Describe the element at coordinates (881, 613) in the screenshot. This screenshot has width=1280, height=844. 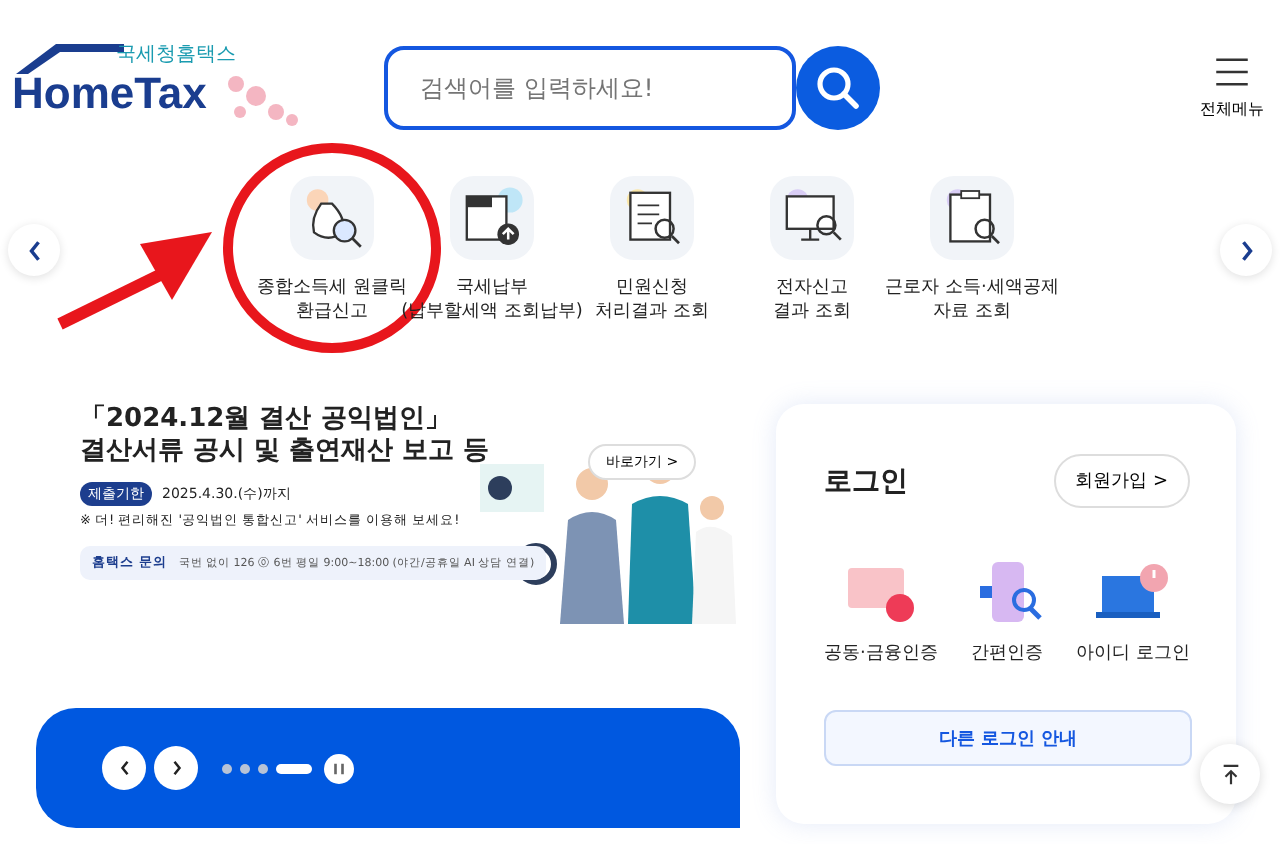
I see `login-method: 공동·금융인증` at that location.